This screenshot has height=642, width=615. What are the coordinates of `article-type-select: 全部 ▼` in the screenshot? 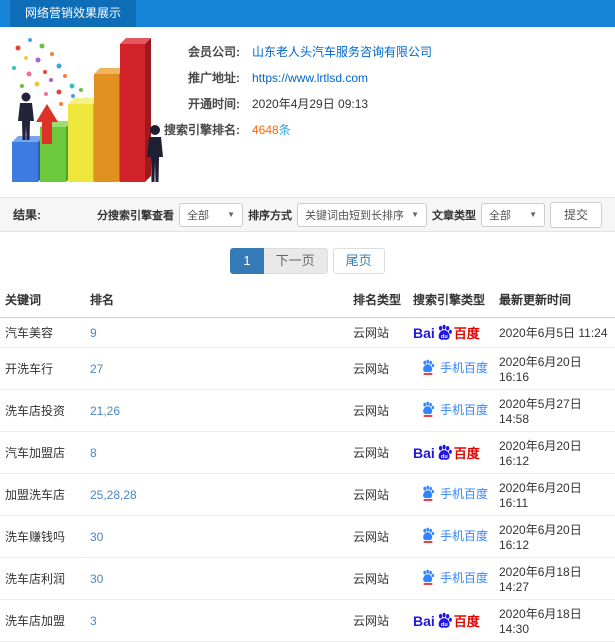 It's located at (512, 214).